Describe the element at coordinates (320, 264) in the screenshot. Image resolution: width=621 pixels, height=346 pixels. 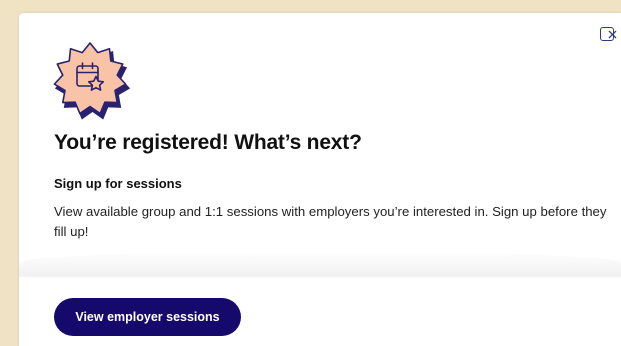
I see `section-divider` at that location.